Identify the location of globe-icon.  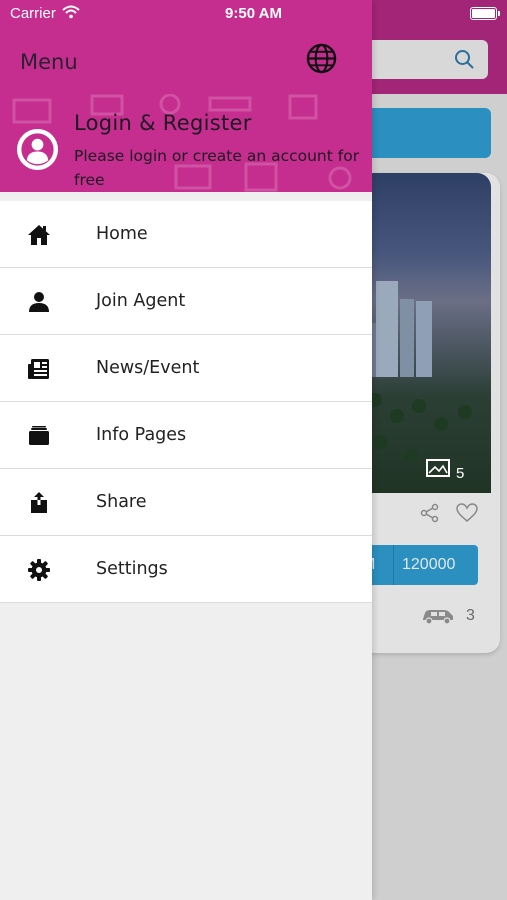
(321, 58).